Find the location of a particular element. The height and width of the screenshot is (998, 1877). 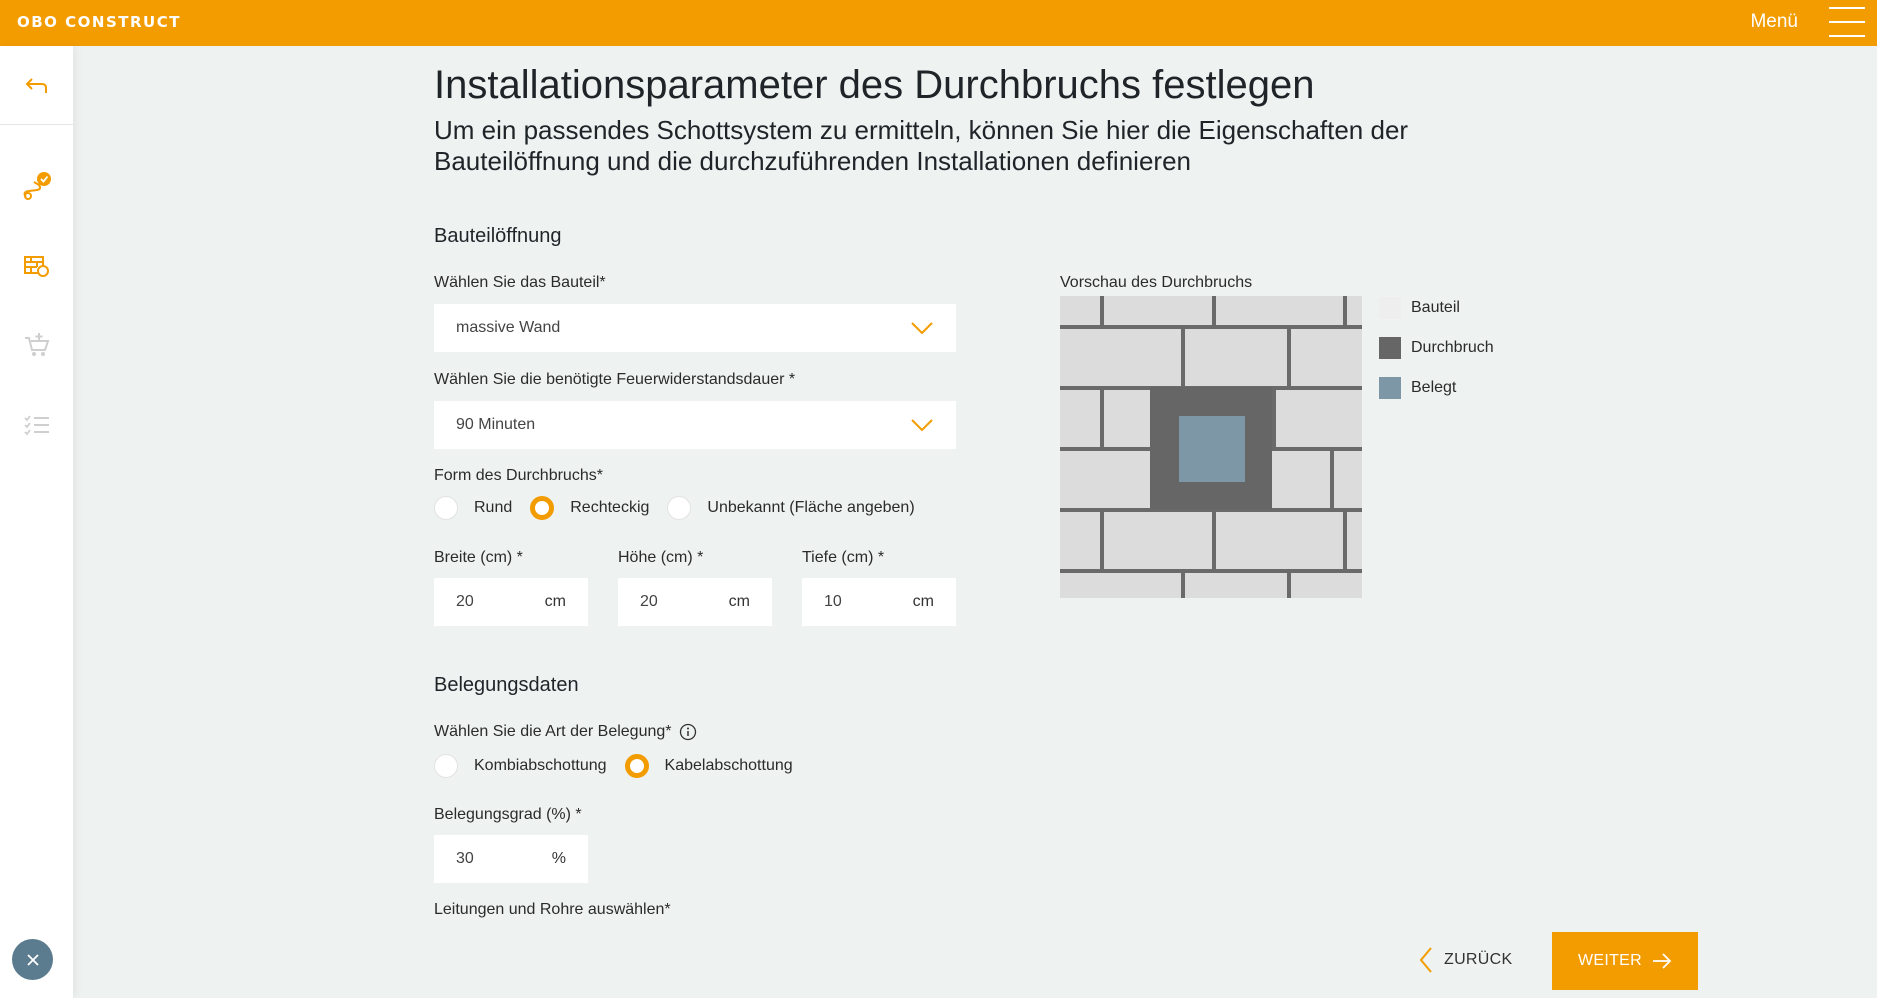

legend-item-component: Bauteil is located at coordinates (1419, 308).